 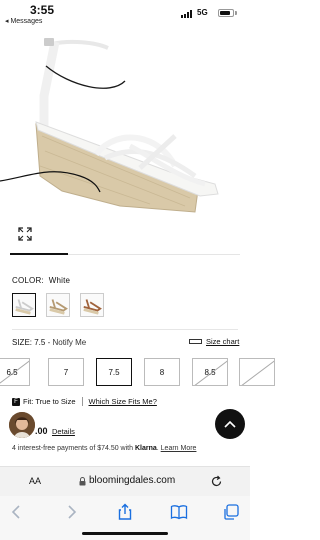 I want to click on fit-info: F Fit: True to Size Which Size Fits Me?, so click(x=84, y=401).